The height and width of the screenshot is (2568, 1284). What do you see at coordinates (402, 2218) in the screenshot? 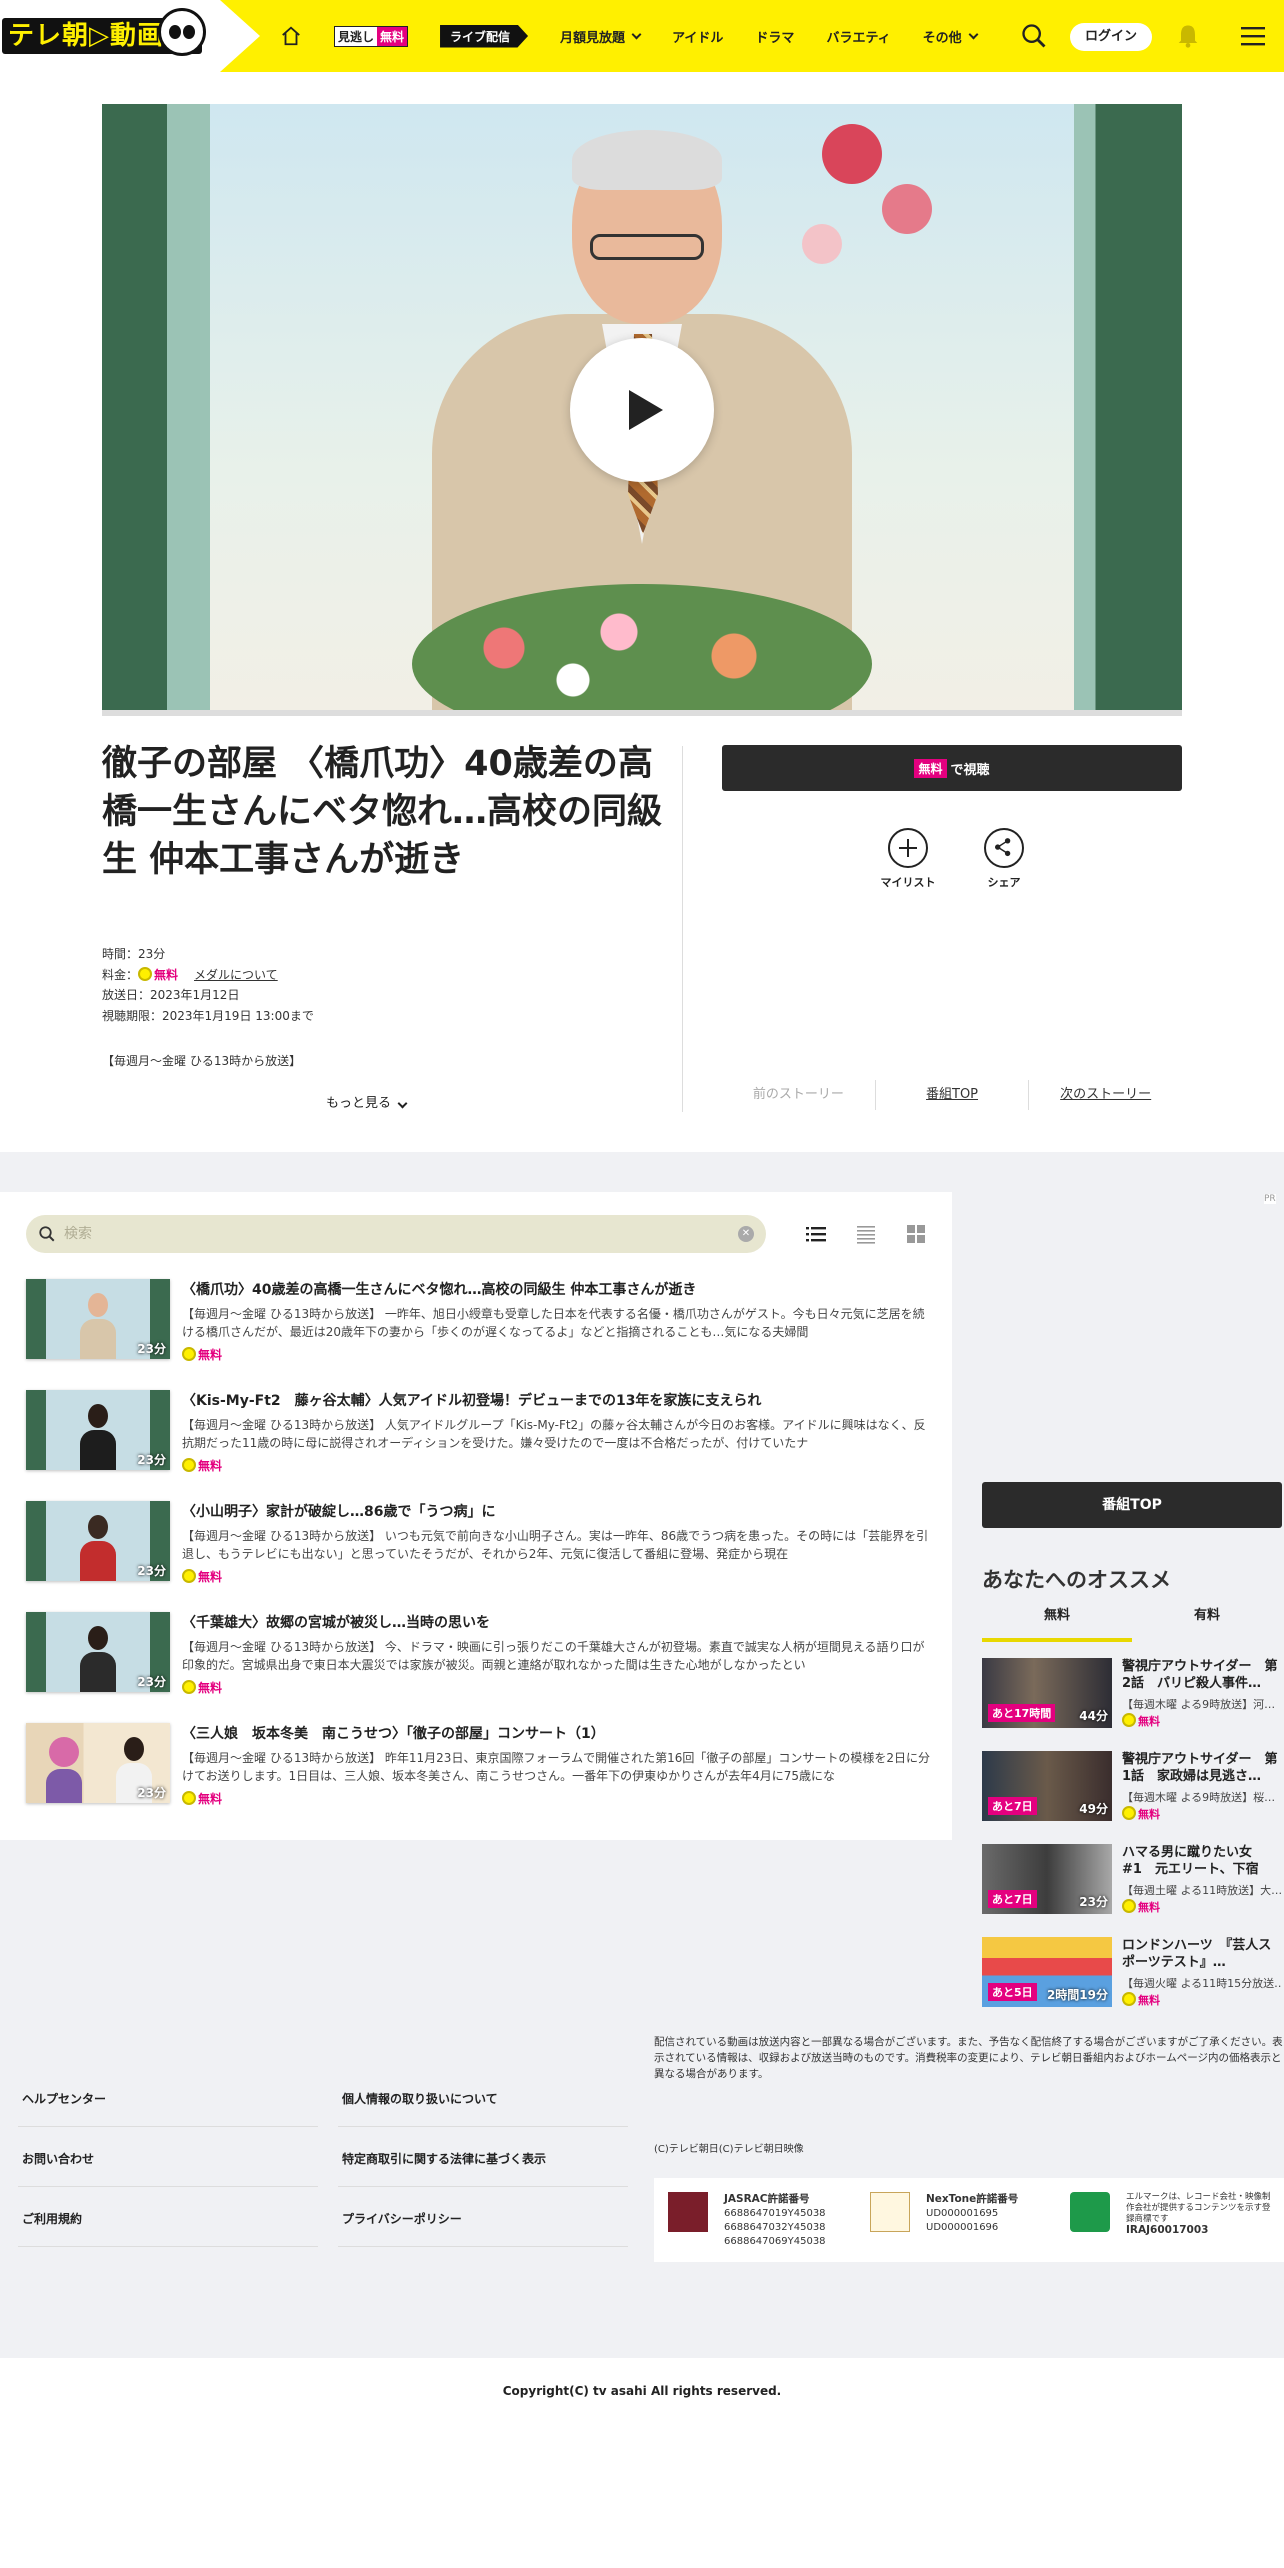
I see `footer-privacy-policy-link: プライバシーポリシー` at bounding box center [402, 2218].